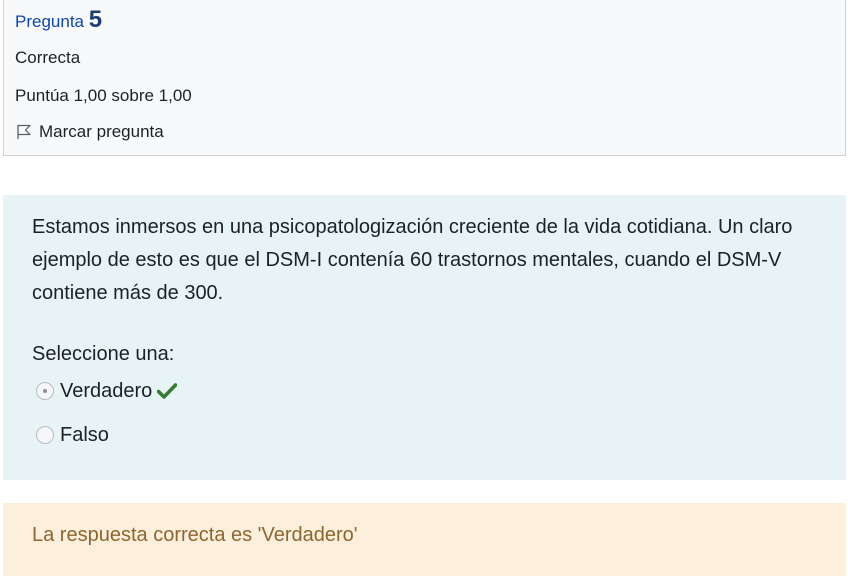  I want to click on question-state: Correcta, so click(48, 57).